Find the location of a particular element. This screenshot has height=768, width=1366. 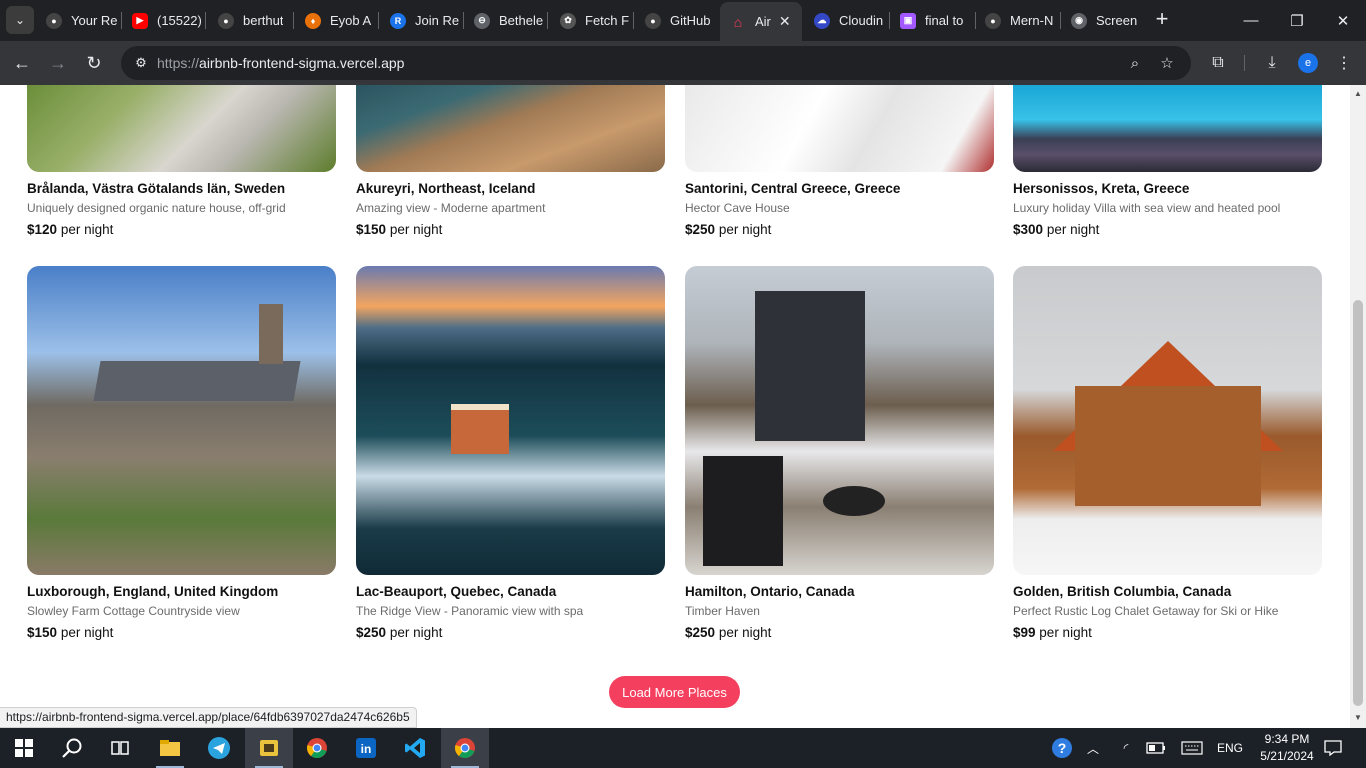

airbnb-icon: ⌂ is located at coordinates (738, 21).